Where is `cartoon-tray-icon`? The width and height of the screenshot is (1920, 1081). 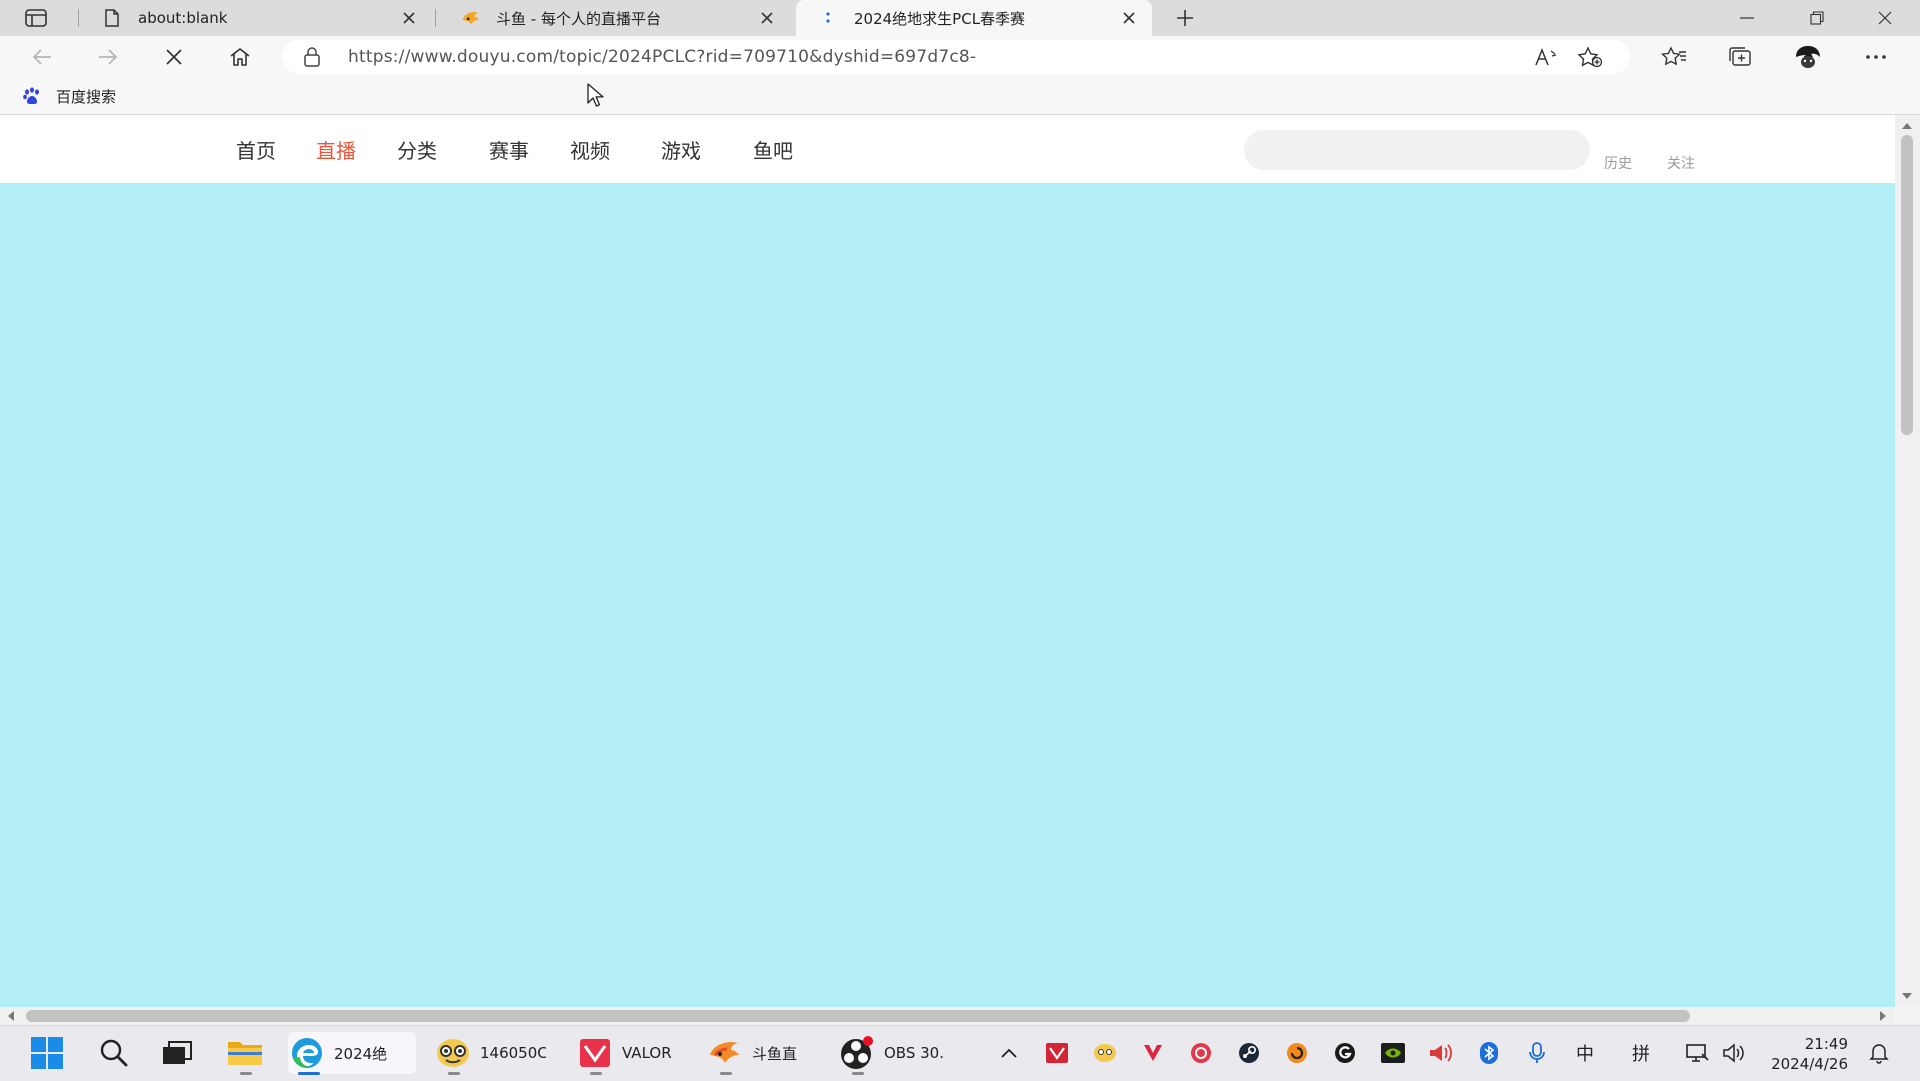 cartoon-tray-icon is located at coordinates (1105, 1053).